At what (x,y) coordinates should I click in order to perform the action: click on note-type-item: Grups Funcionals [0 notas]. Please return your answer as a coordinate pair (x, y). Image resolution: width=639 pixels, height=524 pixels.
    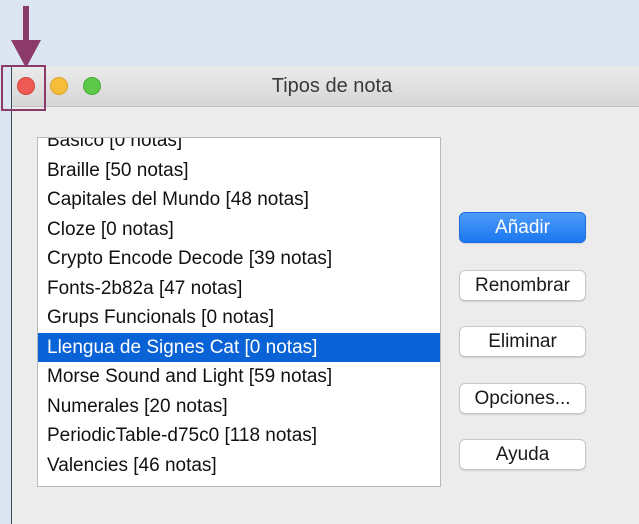
    Looking at the image, I should click on (239, 318).